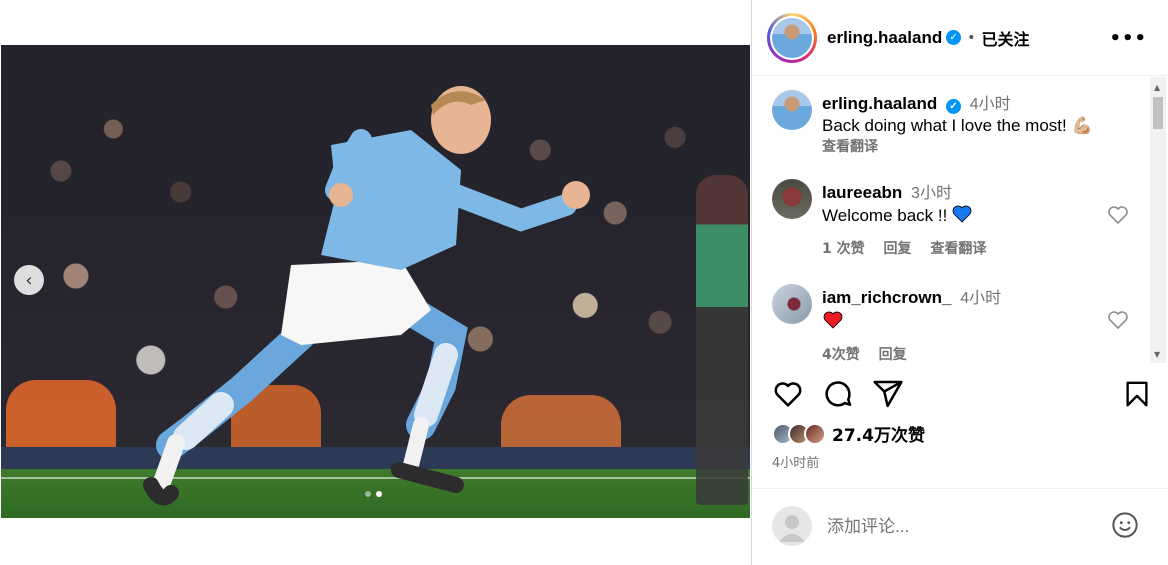 This screenshot has width=1168, height=565. I want to click on commenter-username: iam_richcrown_, so click(886, 297).